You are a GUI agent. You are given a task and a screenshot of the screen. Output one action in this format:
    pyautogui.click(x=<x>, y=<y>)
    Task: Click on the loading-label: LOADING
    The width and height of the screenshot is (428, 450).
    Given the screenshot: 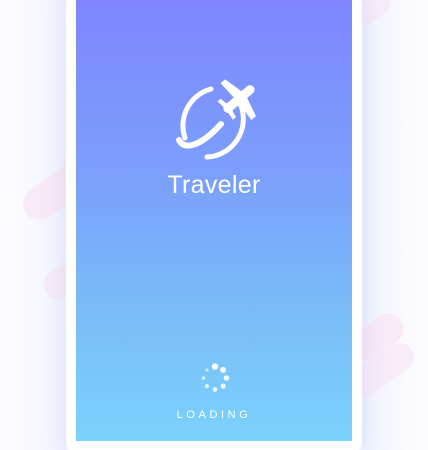 What is the action you would take?
    pyautogui.click(x=214, y=415)
    